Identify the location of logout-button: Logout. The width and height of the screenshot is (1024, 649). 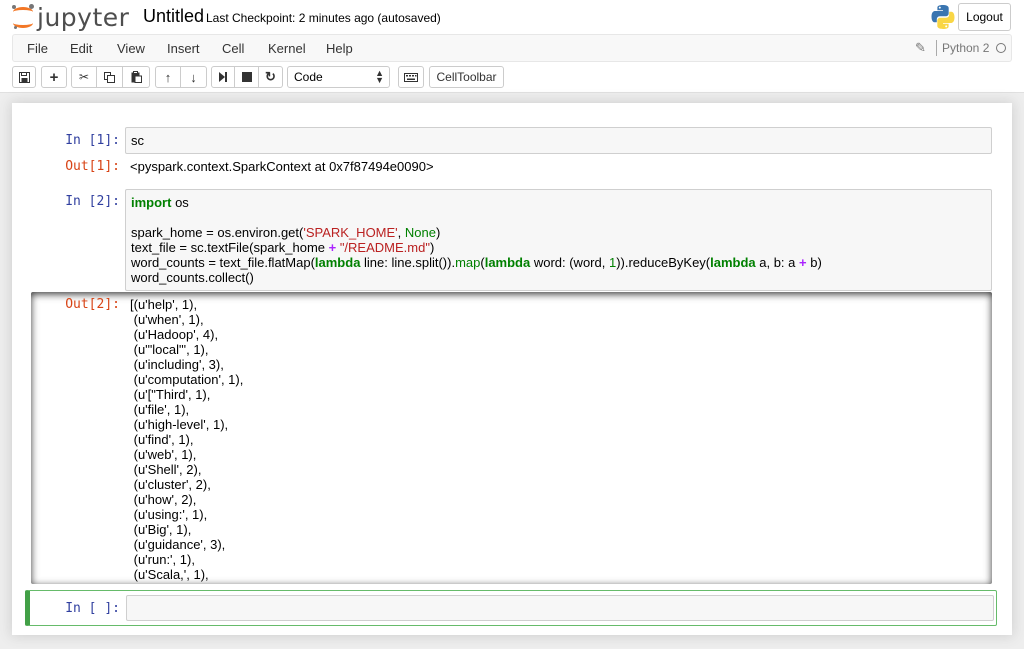
(984, 17).